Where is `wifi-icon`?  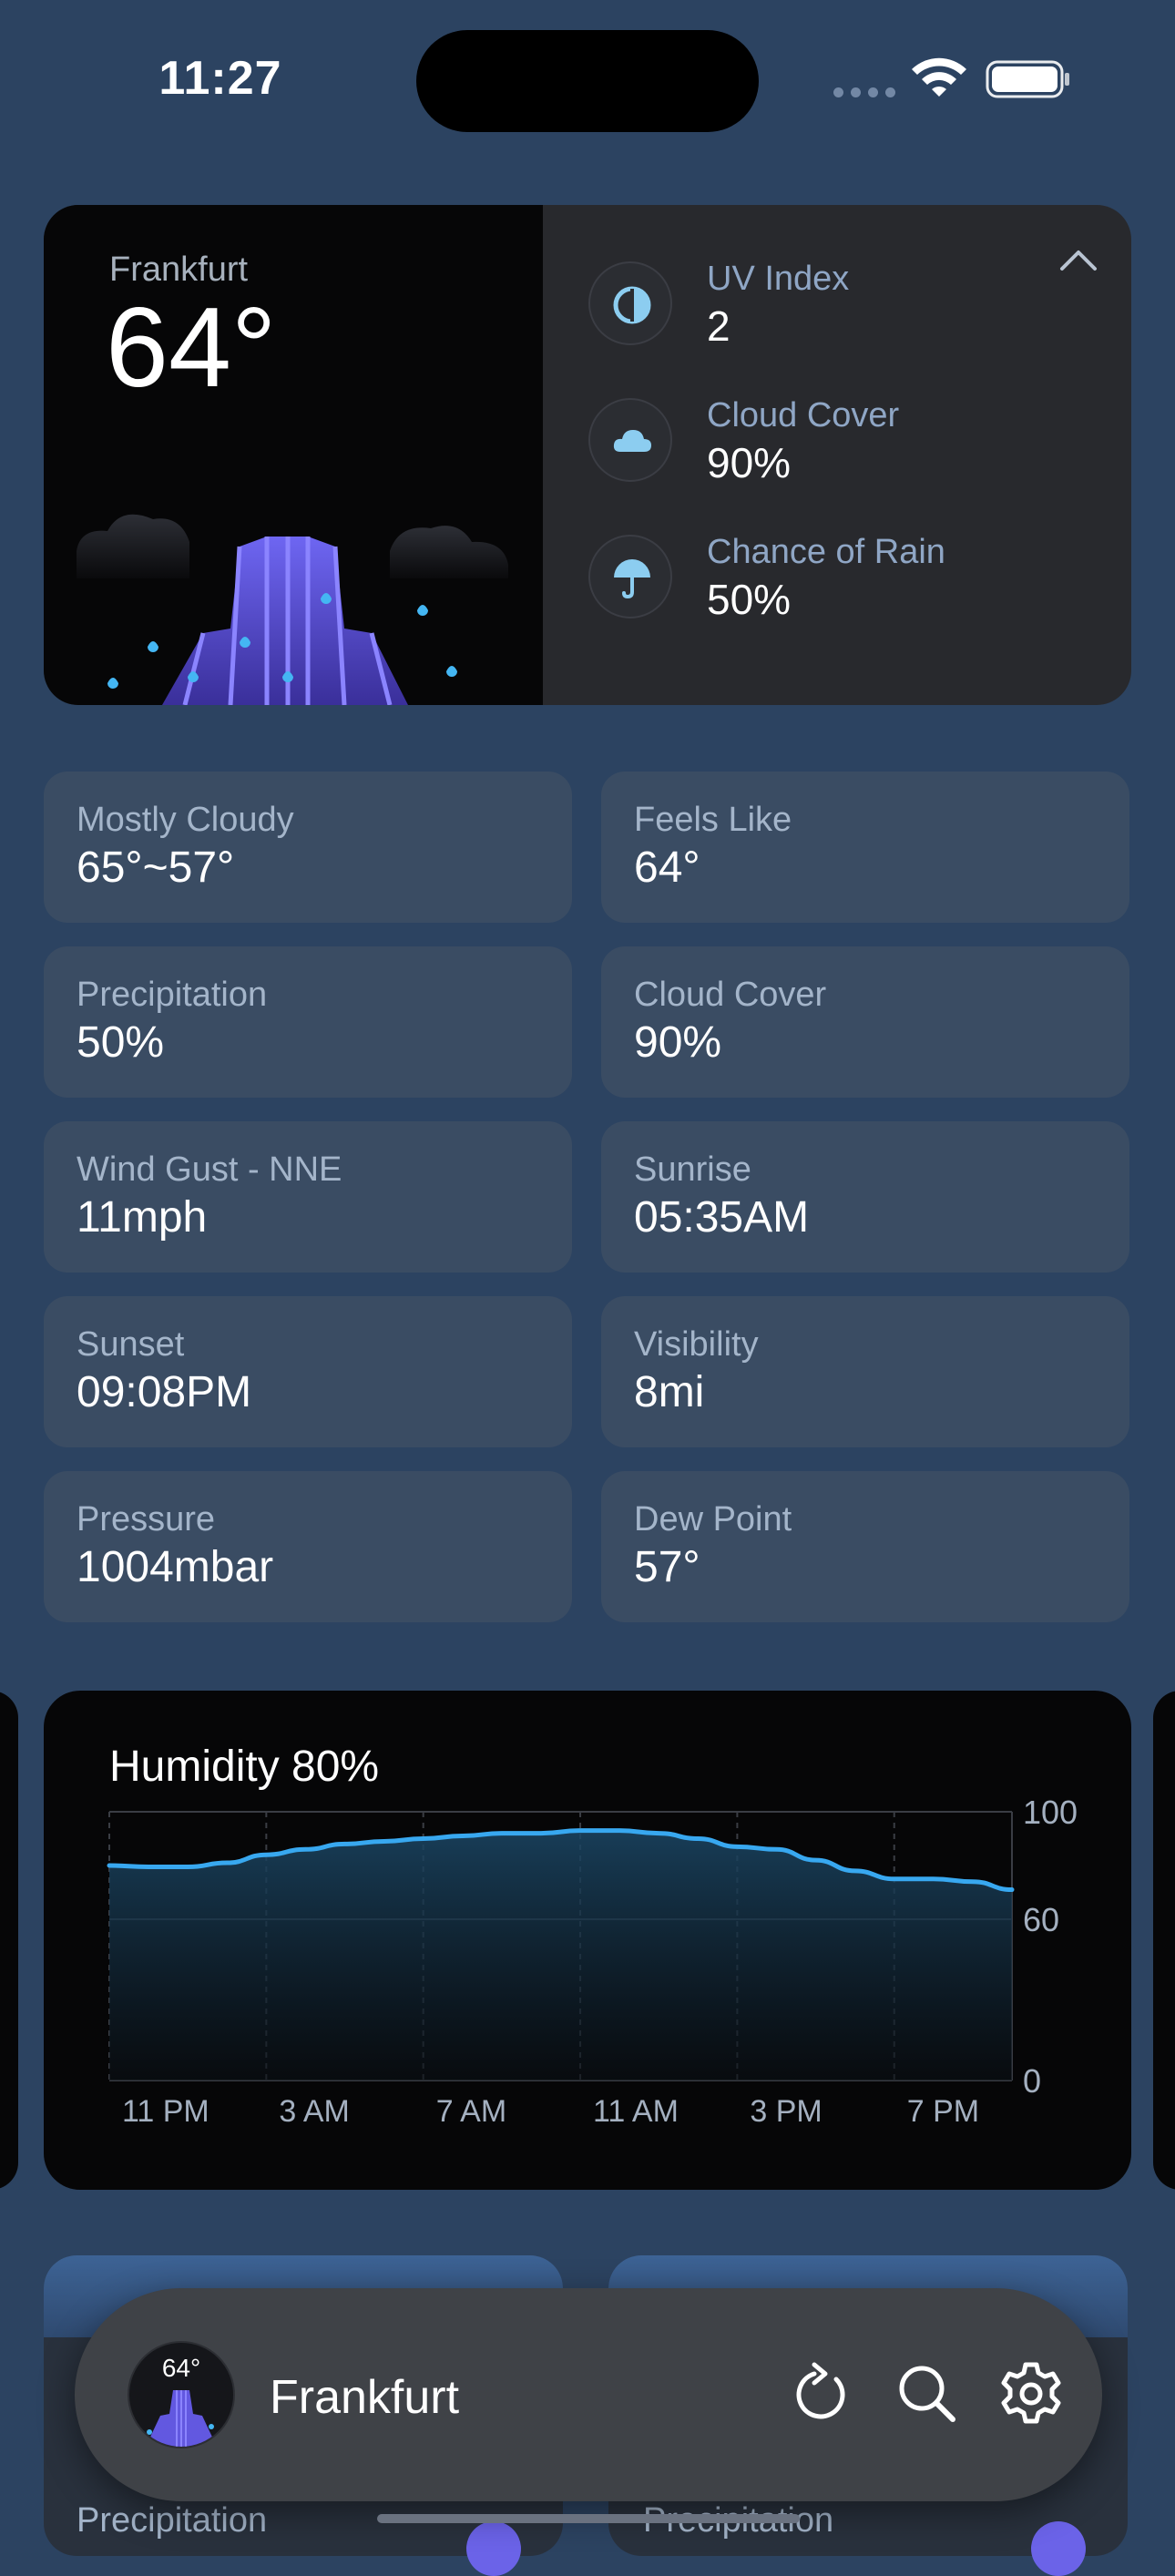
wifi-icon is located at coordinates (939, 77).